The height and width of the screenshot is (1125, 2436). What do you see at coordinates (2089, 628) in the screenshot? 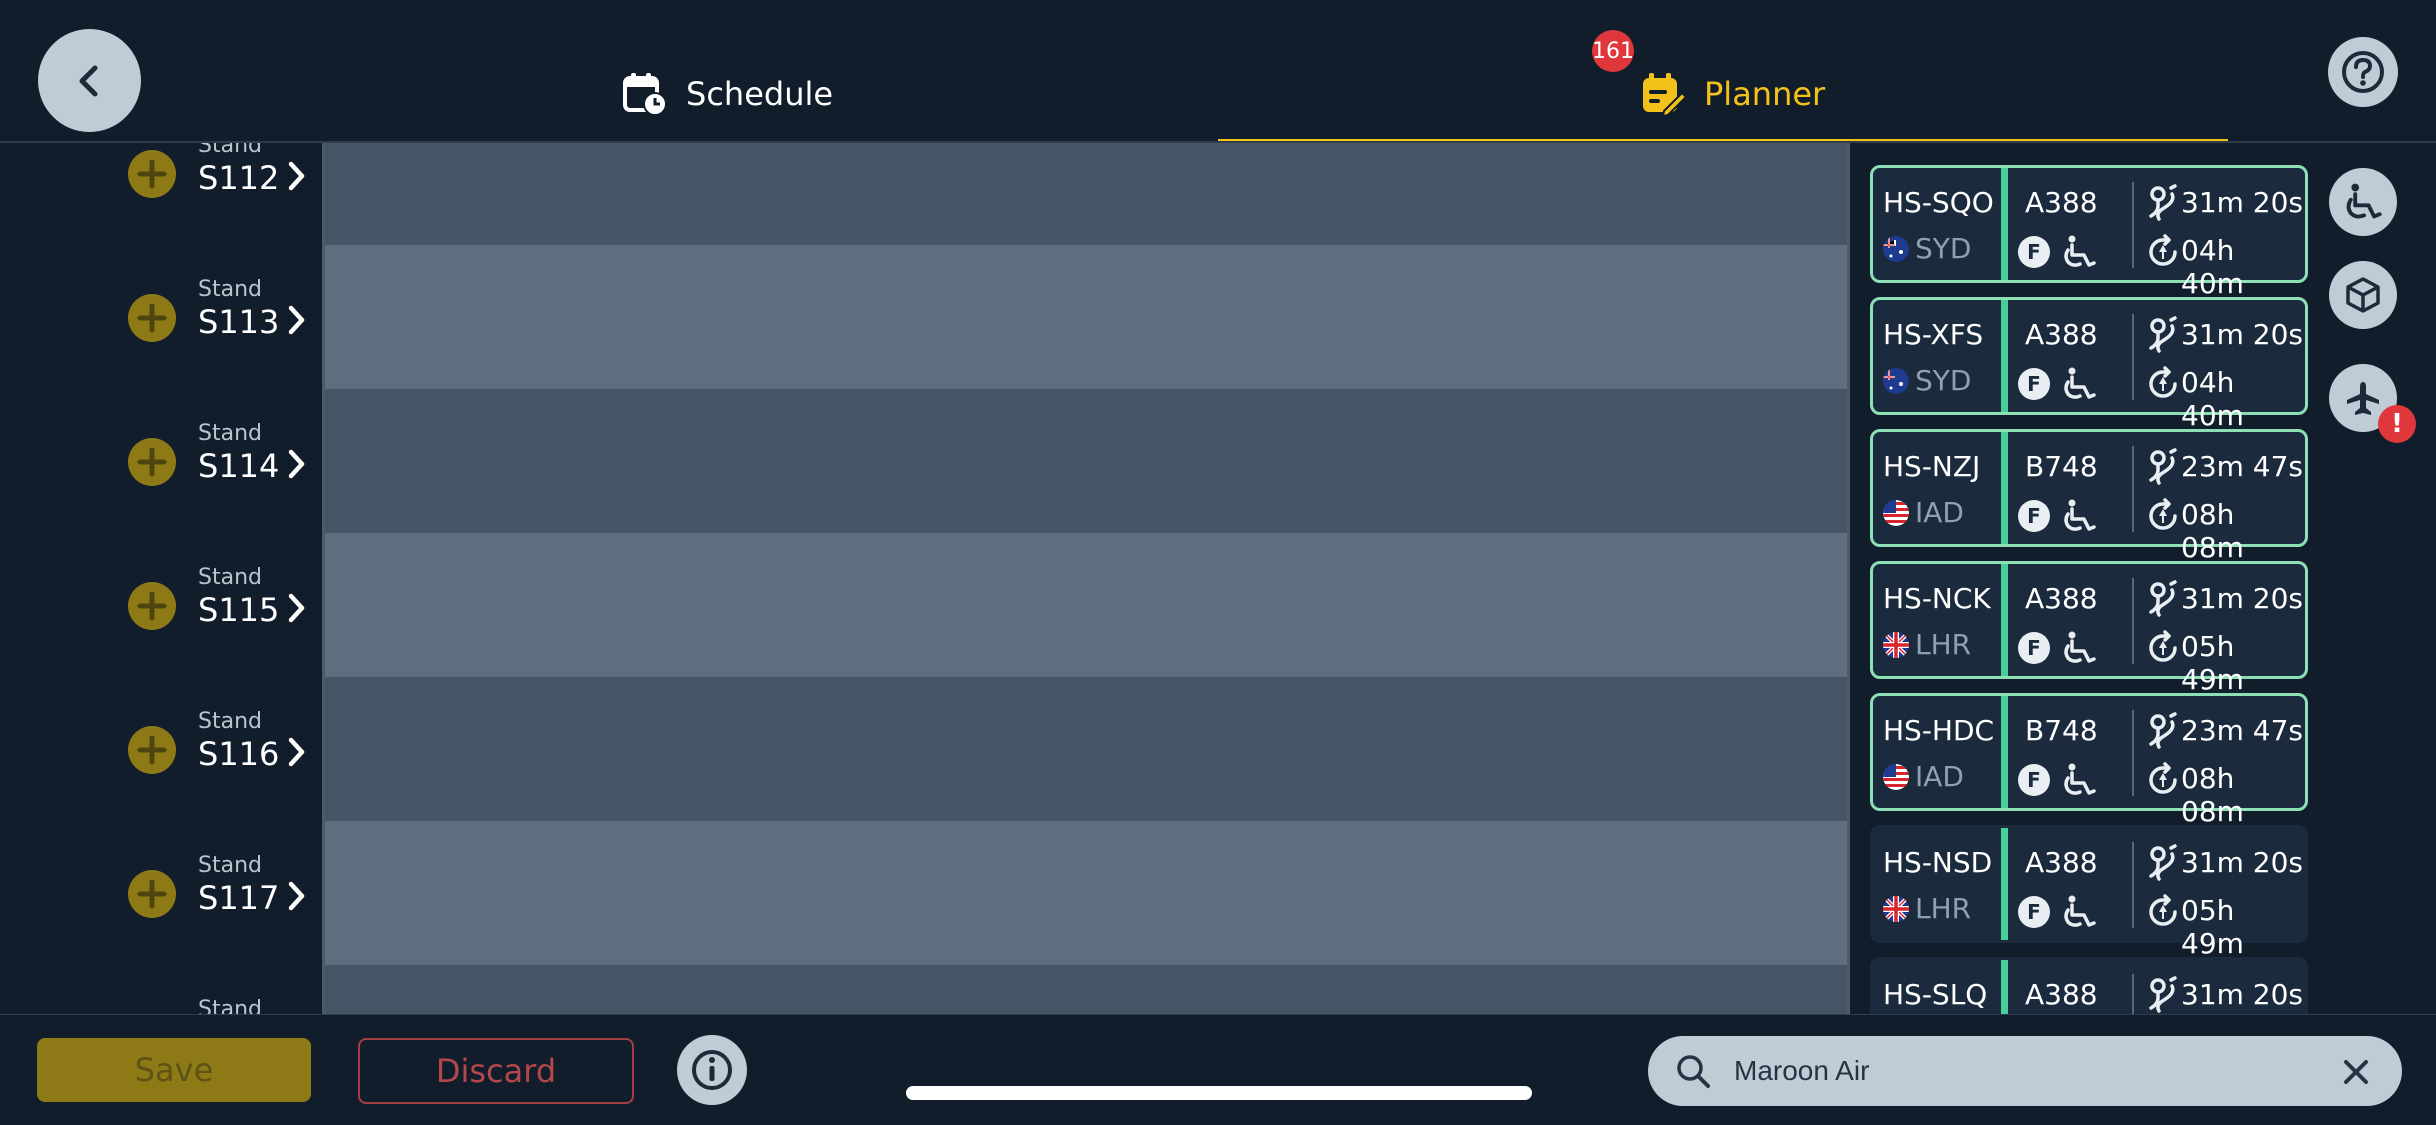
I see `flight-card: HS-NCK LHR A388 F 31m 20s 05h 49m` at bounding box center [2089, 628].